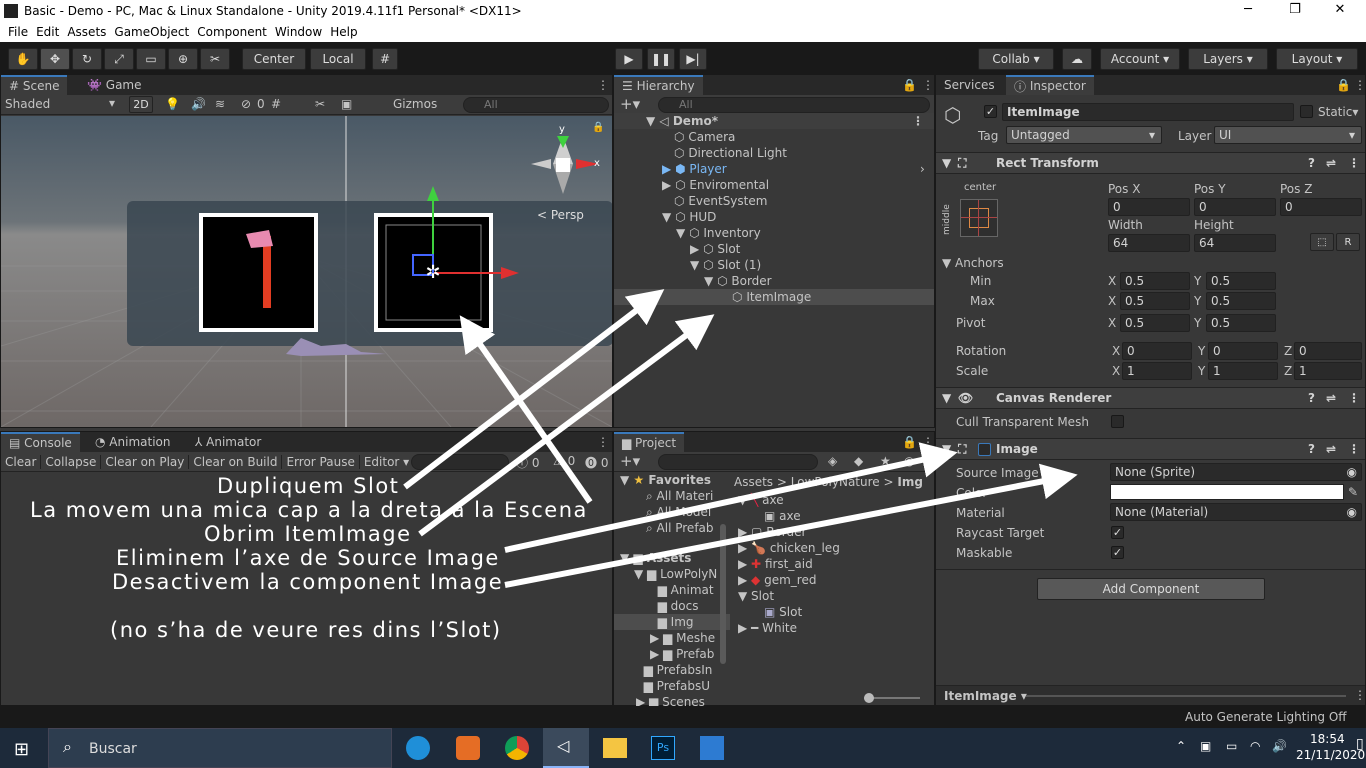  What do you see at coordinates (308, 558) in the screenshot?
I see `annotation-step-4: Eliminem l’axe de Source Image` at bounding box center [308, 558].